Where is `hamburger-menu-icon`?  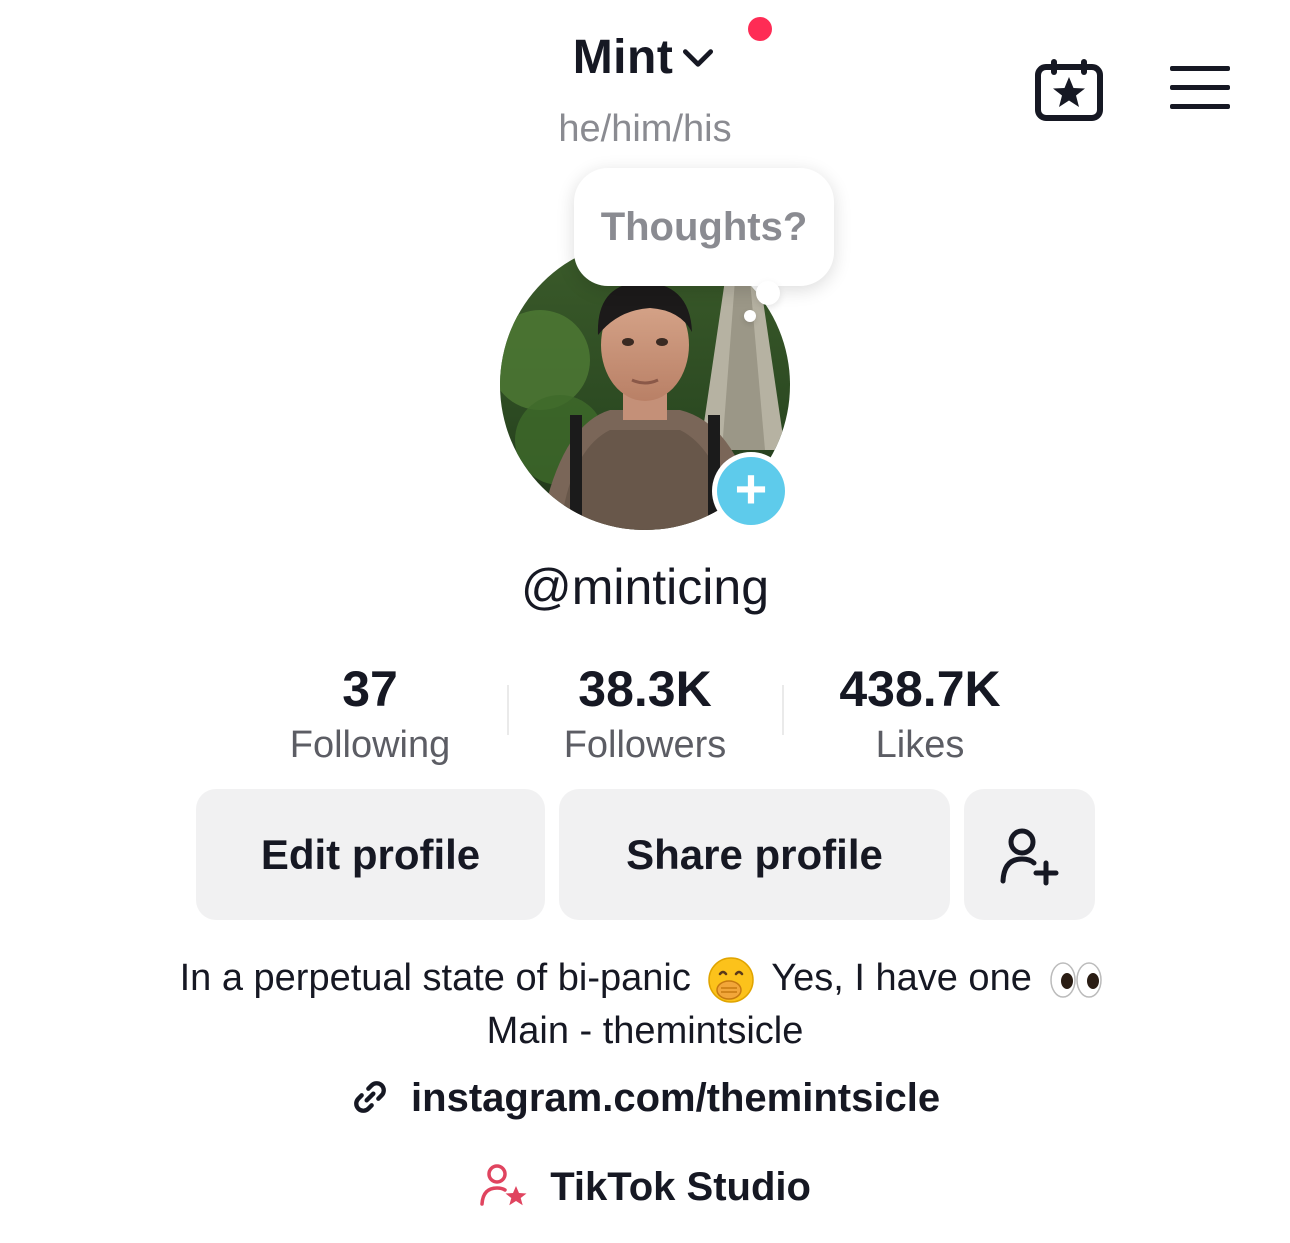 hamburger-menu-icon is located at coordinates (1200, 90).